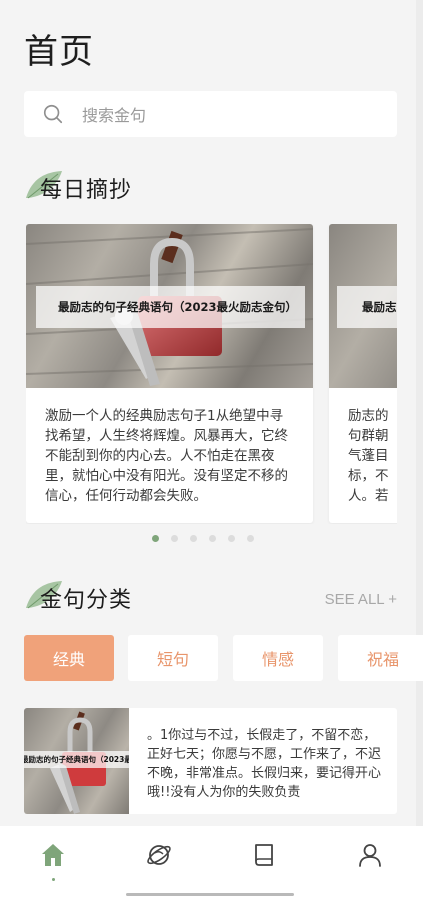 Image resolution: width=423 pixels, height=897 pixels. Describe the element at coordinates (173, 658) in the screenshot. I see `tab-short: 短句` at that location.